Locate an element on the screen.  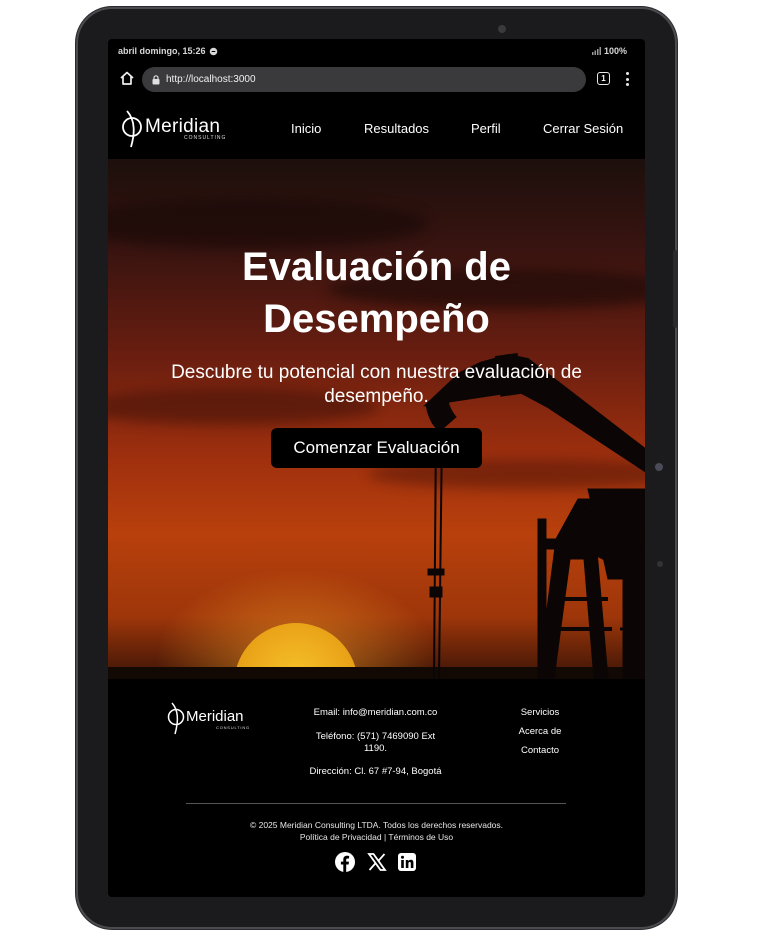
address-bar: http://localhost:3000 is located at coordinates (364, 79).